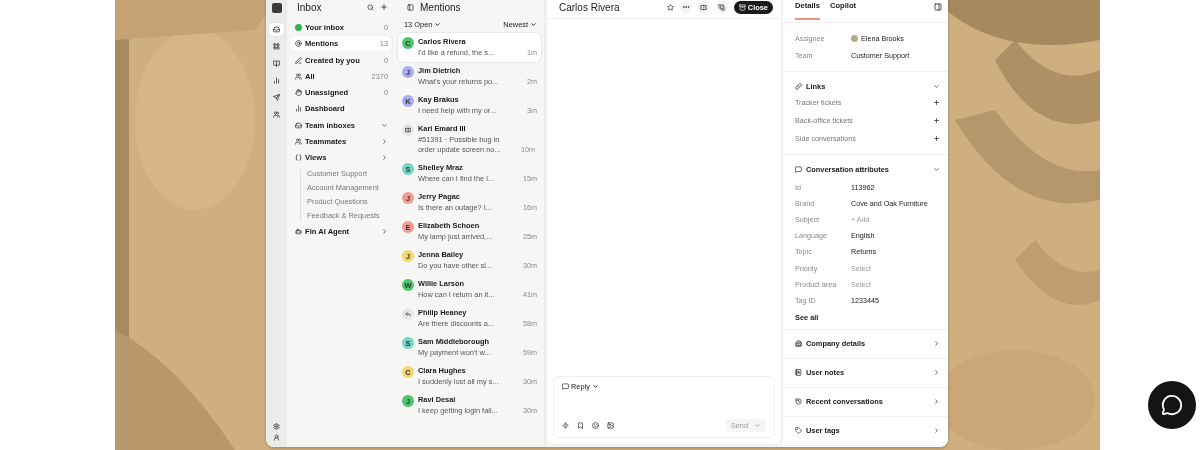 Image resolution: width=1200 pixels, height=450 pixels. I want to click on conversation-title: Carlos Rivera, so click(590, 7).